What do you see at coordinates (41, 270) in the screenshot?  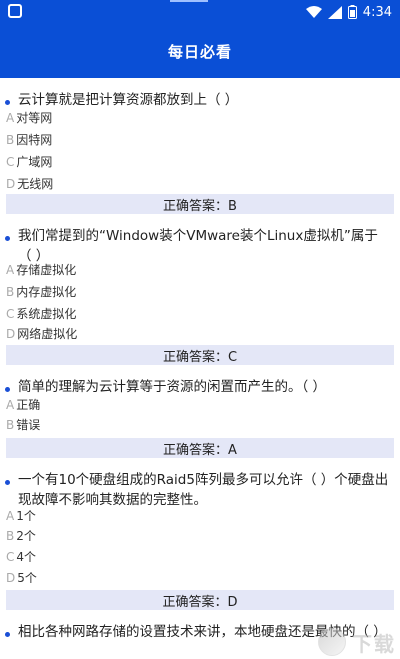 I see `option-a: A 存储虚拟化` at bounding box center [41, 270].